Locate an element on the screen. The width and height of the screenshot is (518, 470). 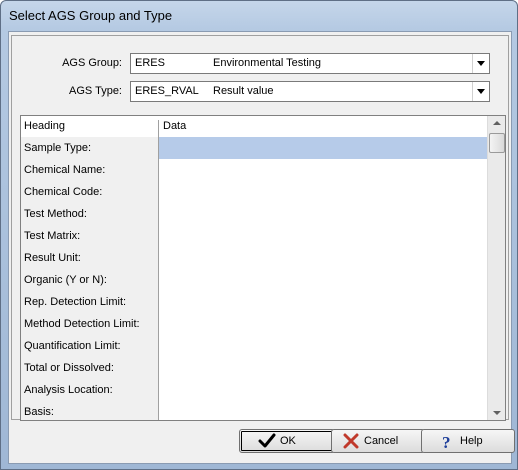
grid-row: Rep. Detection Limit: is located at coordinates (254, 302).